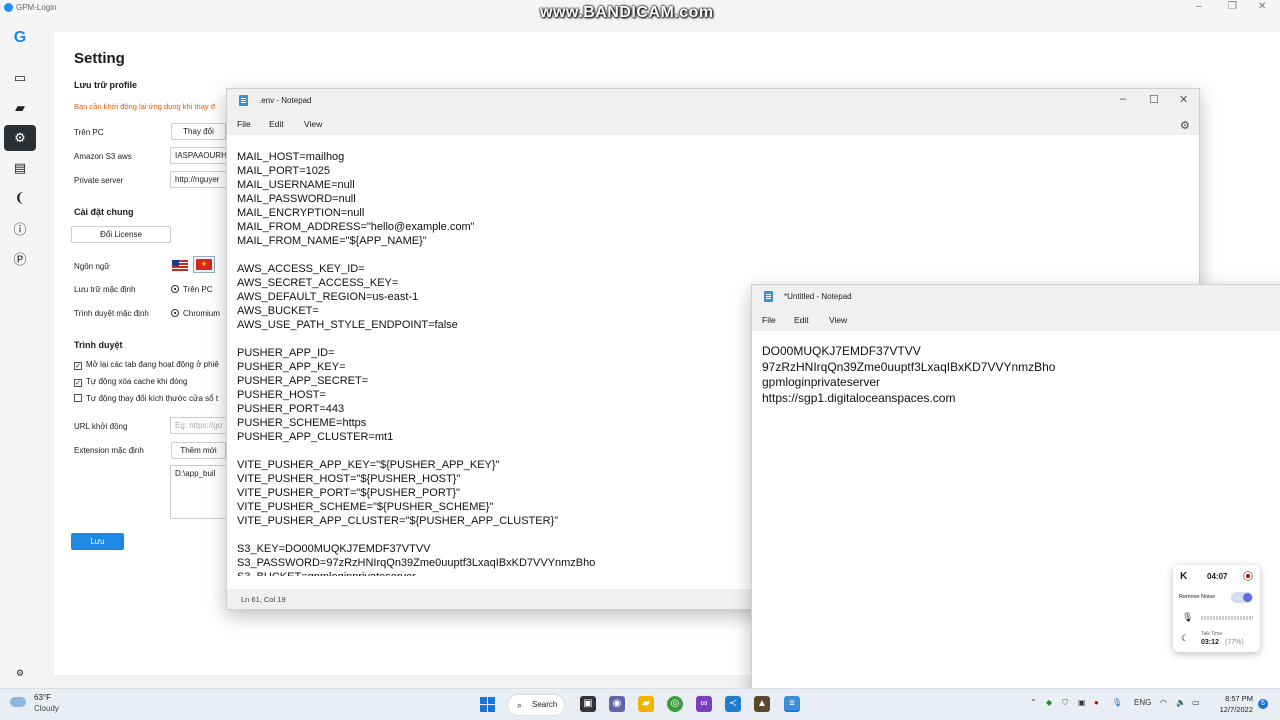  I want to click on menu-edit: Edit, so click(801, 320).